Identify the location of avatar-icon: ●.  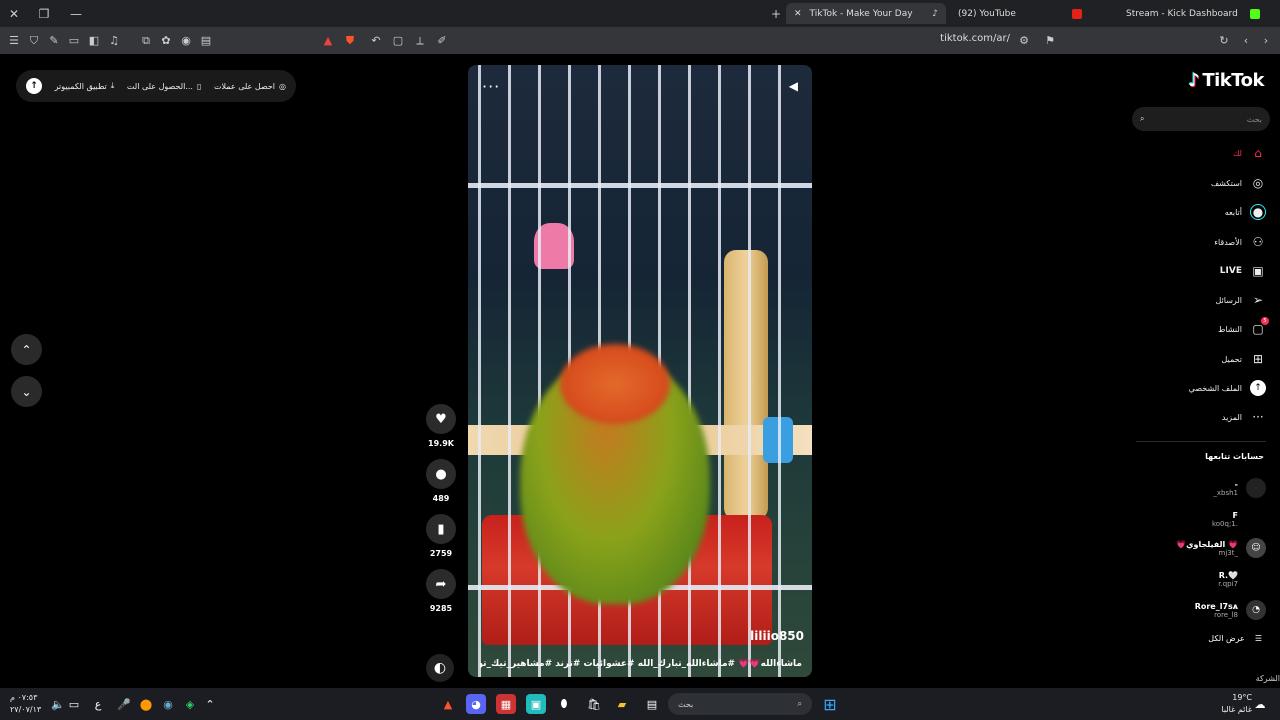
(1258, 212).